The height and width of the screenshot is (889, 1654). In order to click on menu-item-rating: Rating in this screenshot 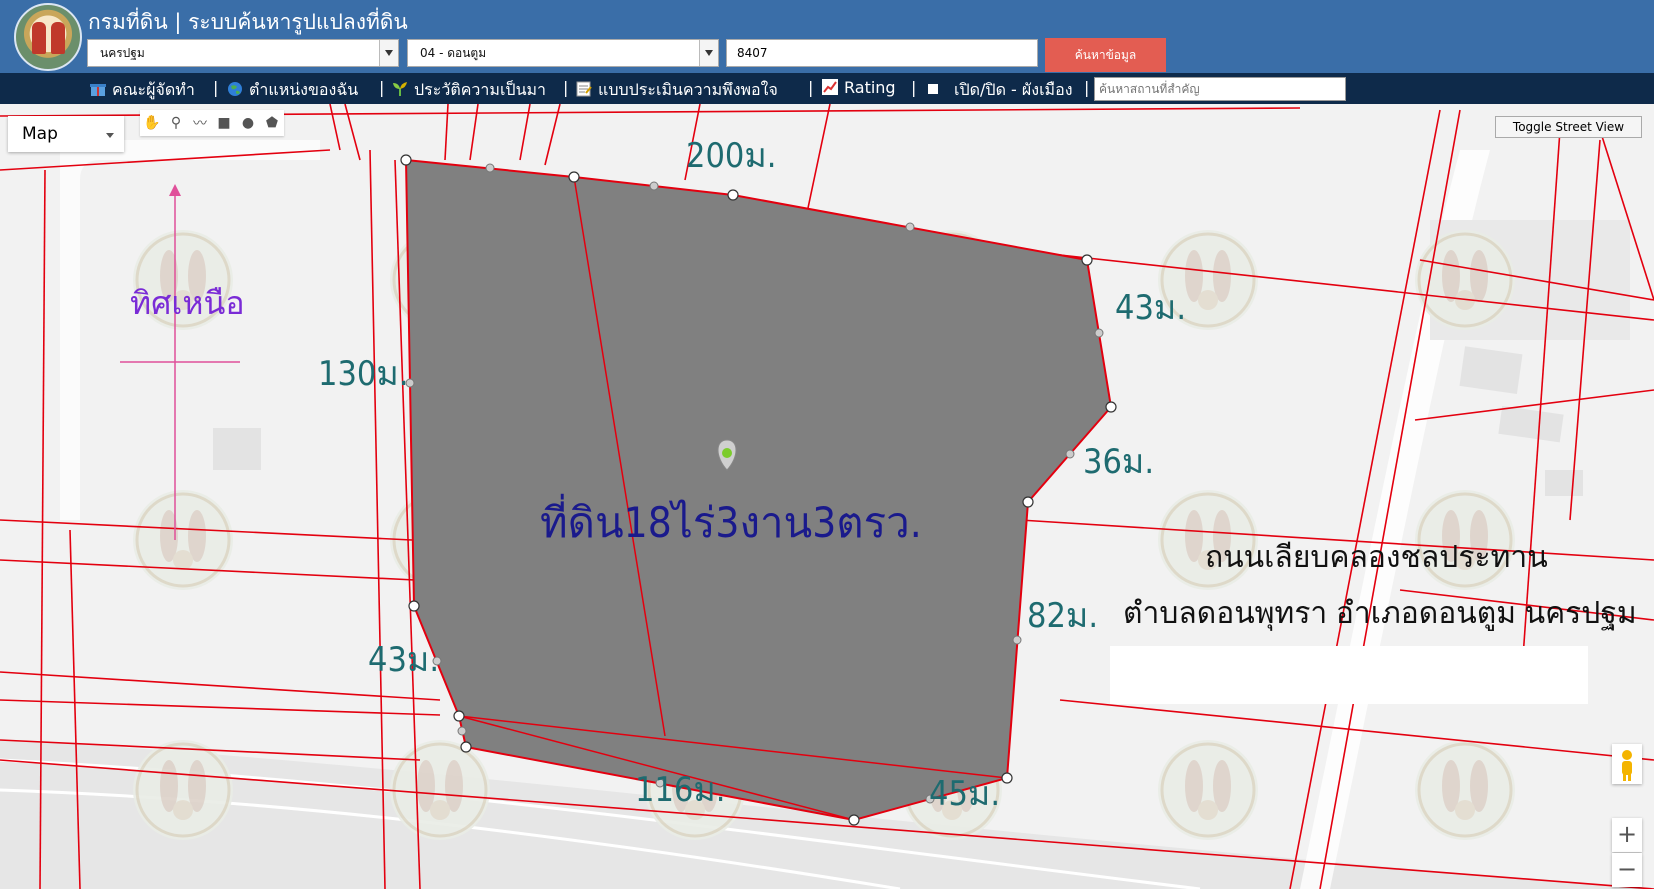, I will do `click(859, 87)`.